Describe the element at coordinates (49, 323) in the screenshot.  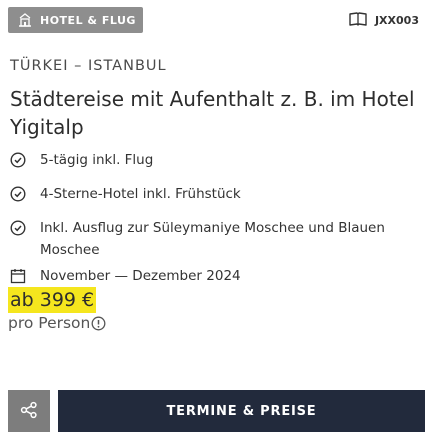
I see `price-unit-label: pro Person` at that location.